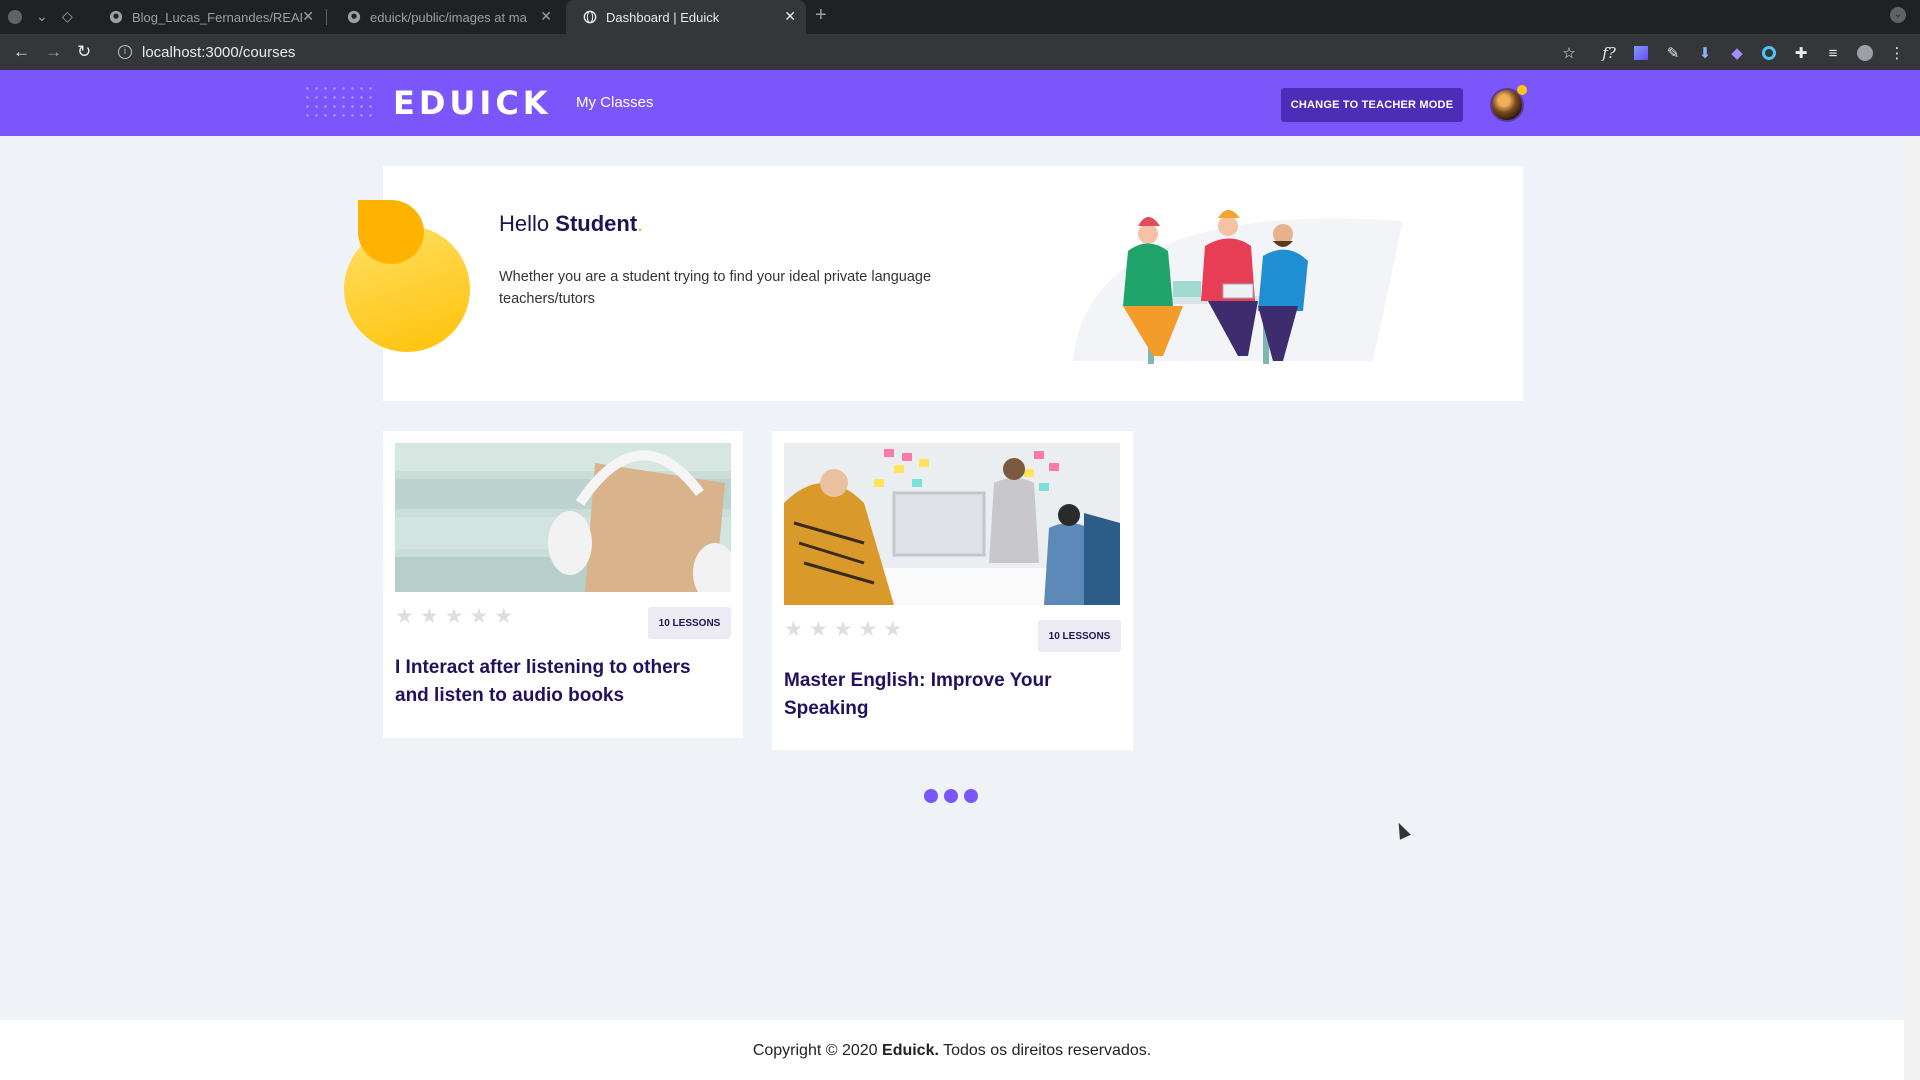 The image size is (1920, 1080). I want to click on bookmark-star-icon: ☆, so click(1569, 53).